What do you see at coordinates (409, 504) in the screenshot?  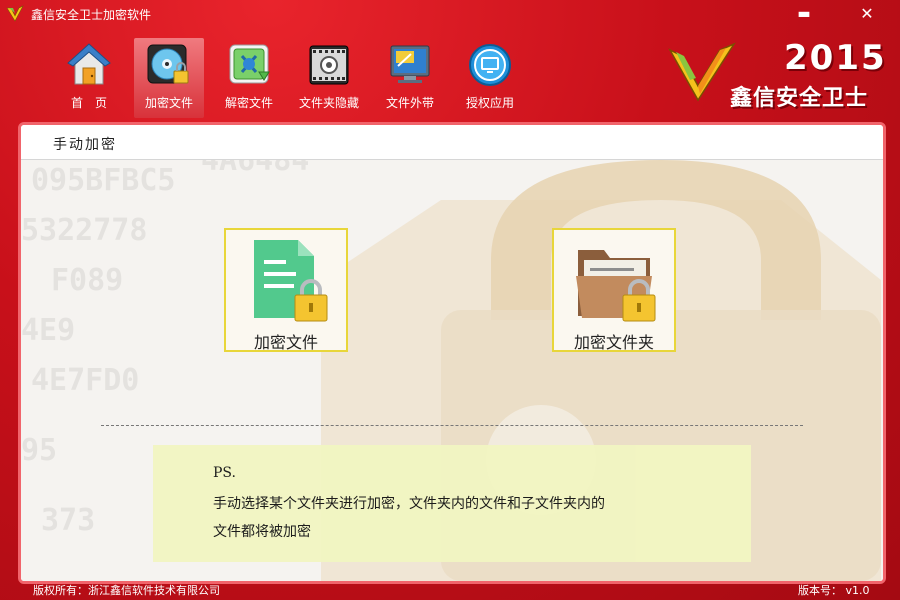 I see `ps-note-line: 手动选择某个文件夹进行加密，文件夹内的文件和子文件夹内的` at bounding box center [409, 504].